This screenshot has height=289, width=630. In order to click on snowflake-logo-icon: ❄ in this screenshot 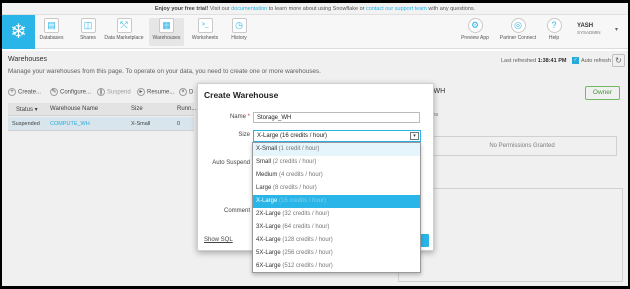, I will do `click(18, 32)`.